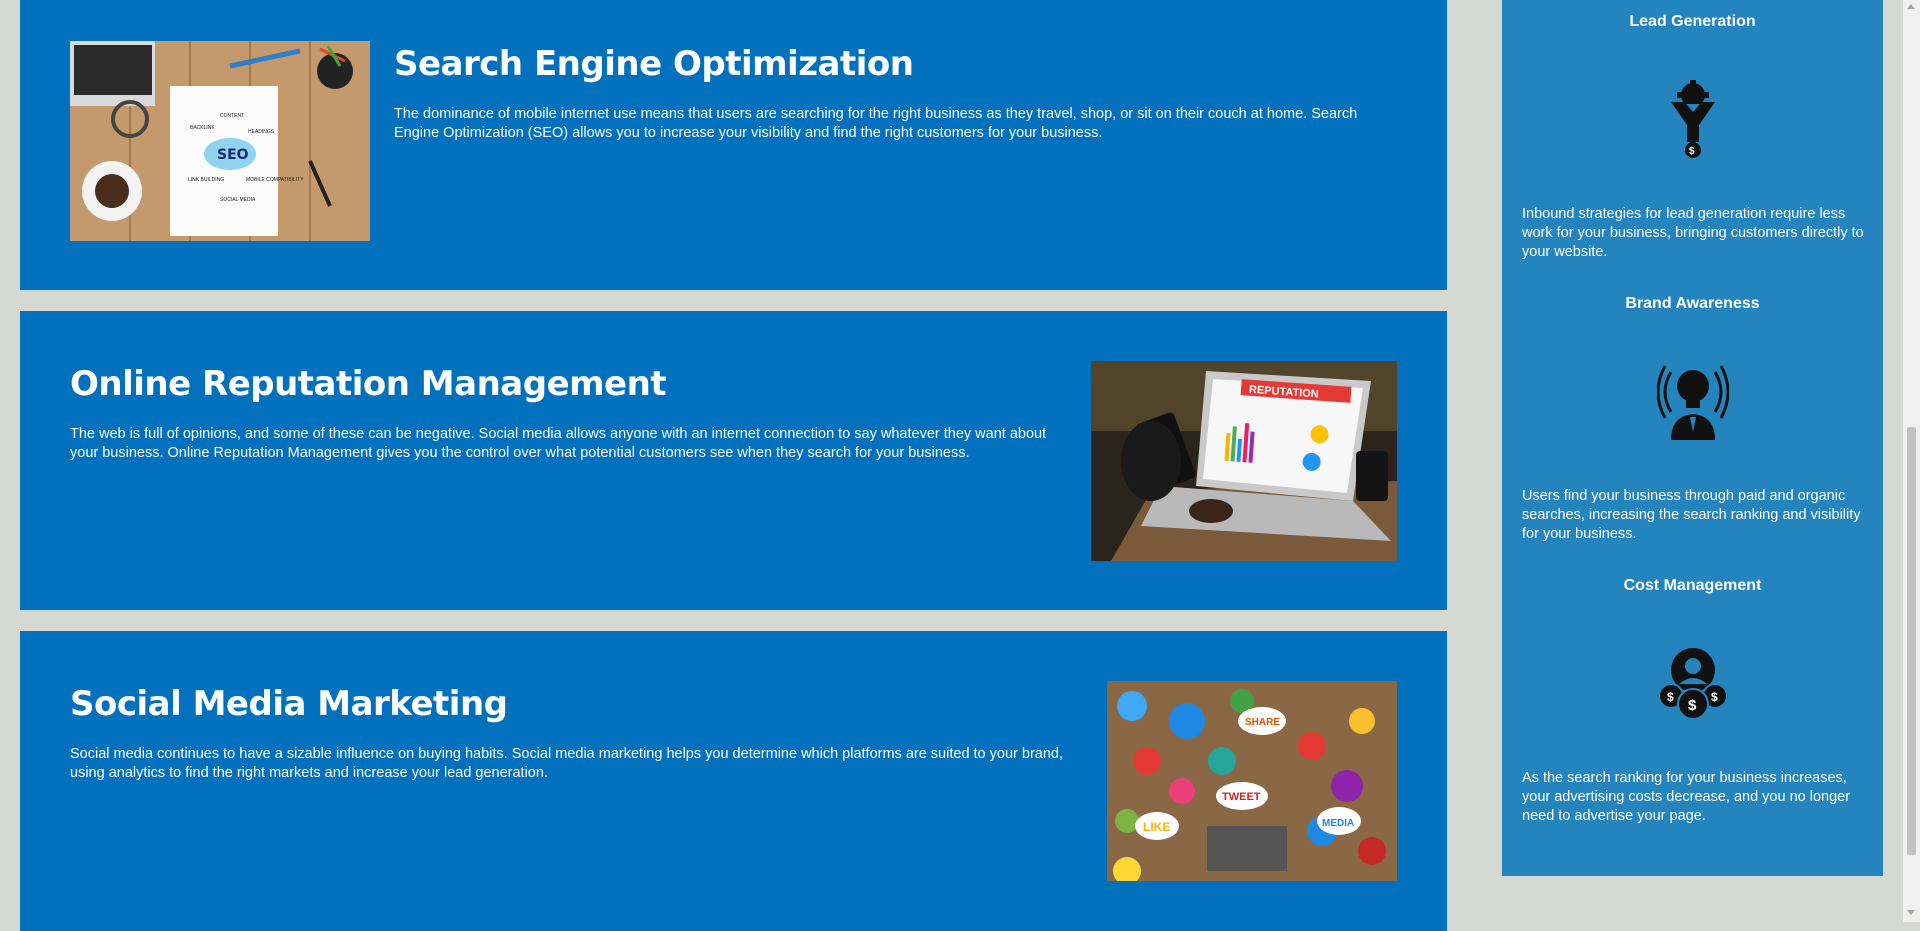  I want to click on content-image-word: CONTENT, so click(232, 116).